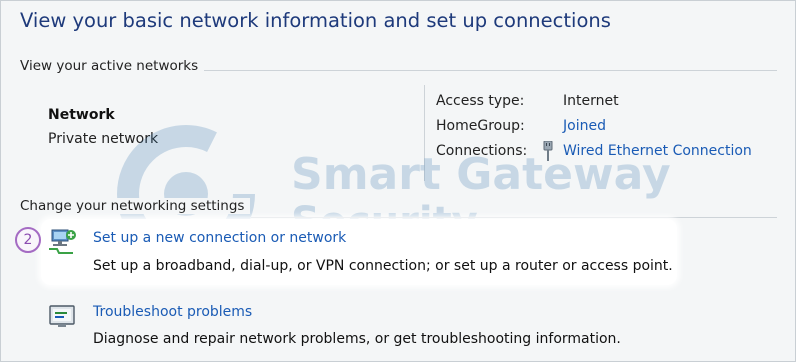 This screenshot has width=796, height=362. What do you see at coordinates (172, 312) in the screenshot?
I see `troubleshoot-link: Troubleshoot problems` at bounding box center [172, 312].